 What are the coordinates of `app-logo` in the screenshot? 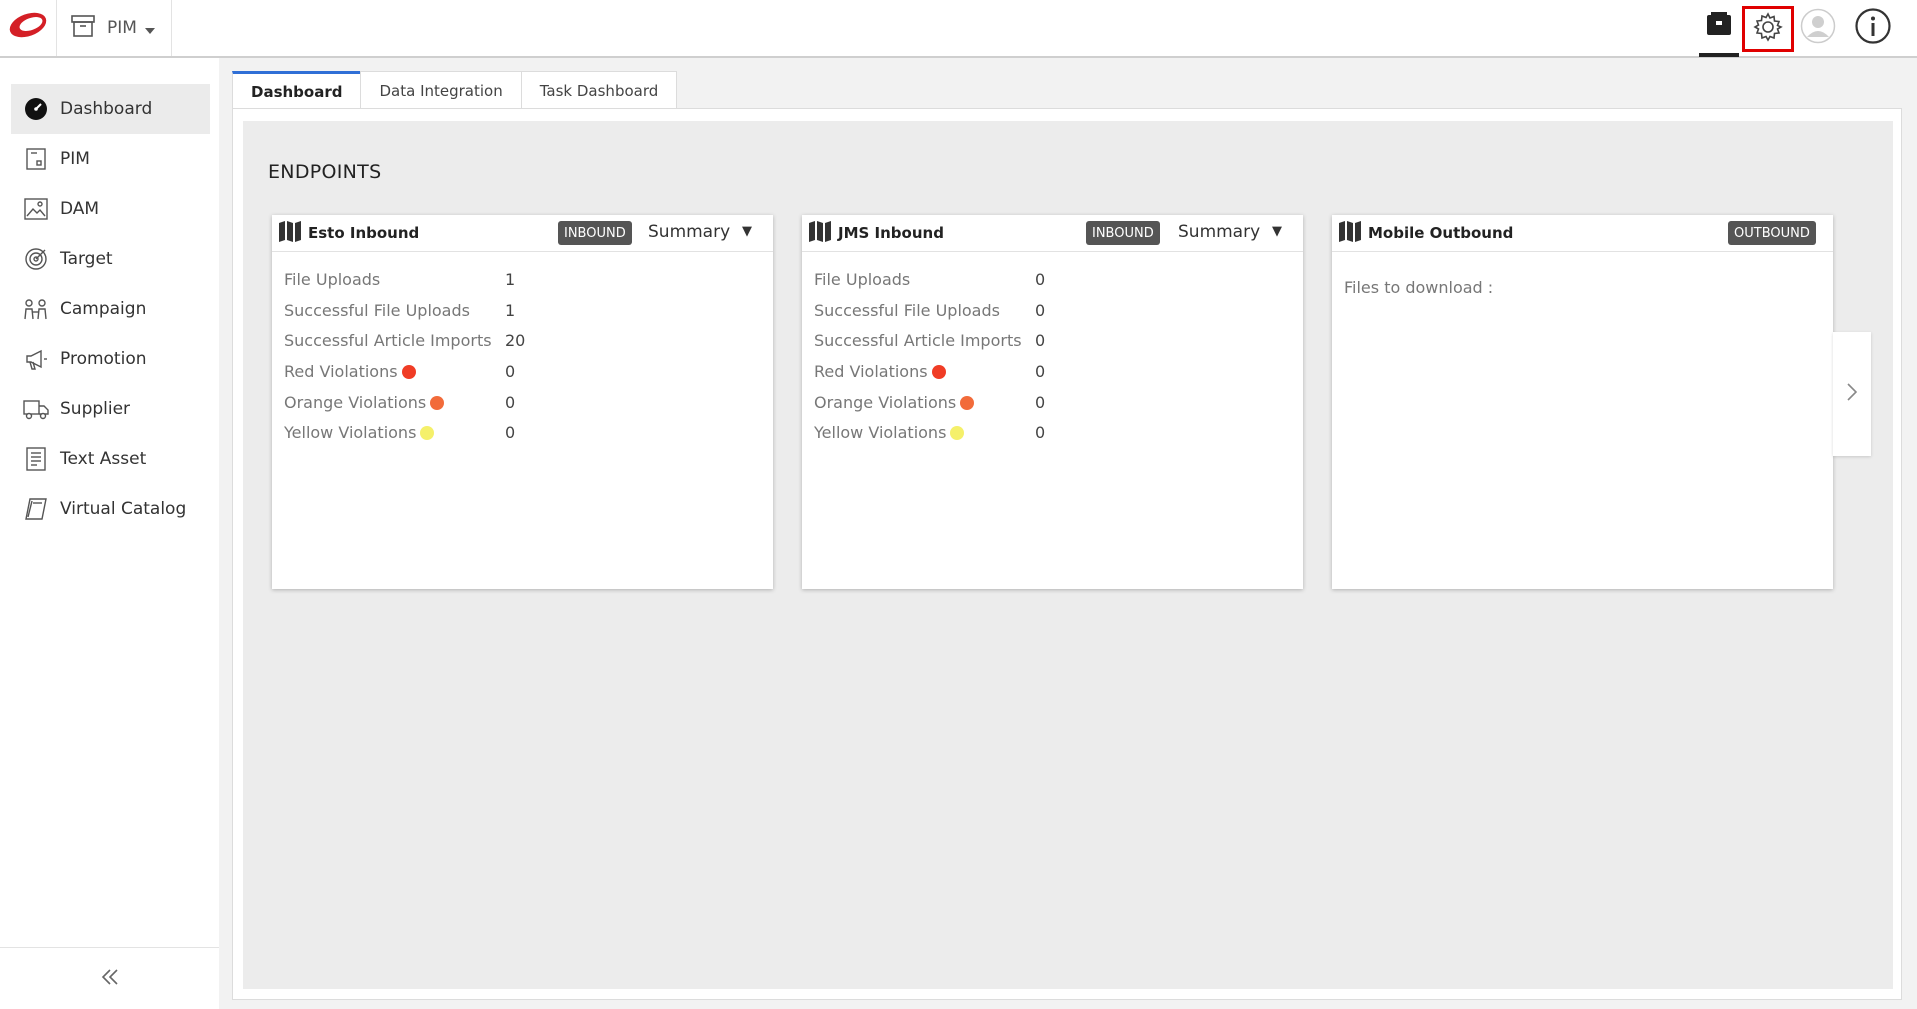 It's located at (28, 28).